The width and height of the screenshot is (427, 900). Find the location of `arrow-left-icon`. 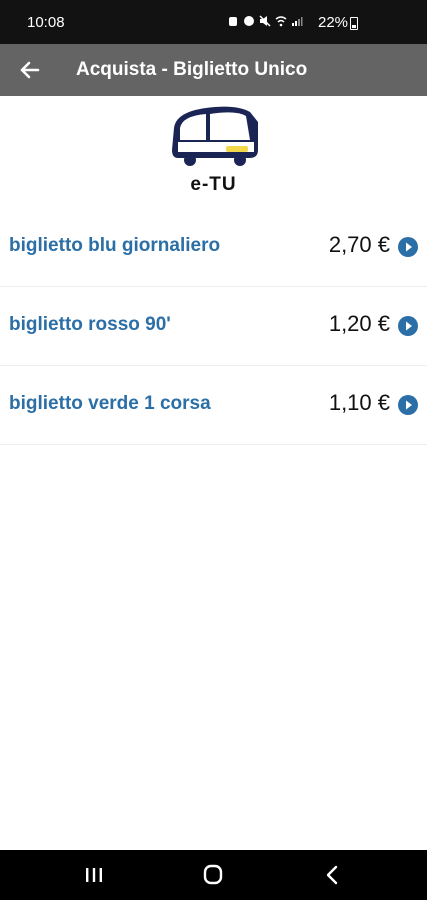

arrow-left-icon is located at coordinates (30, 70).